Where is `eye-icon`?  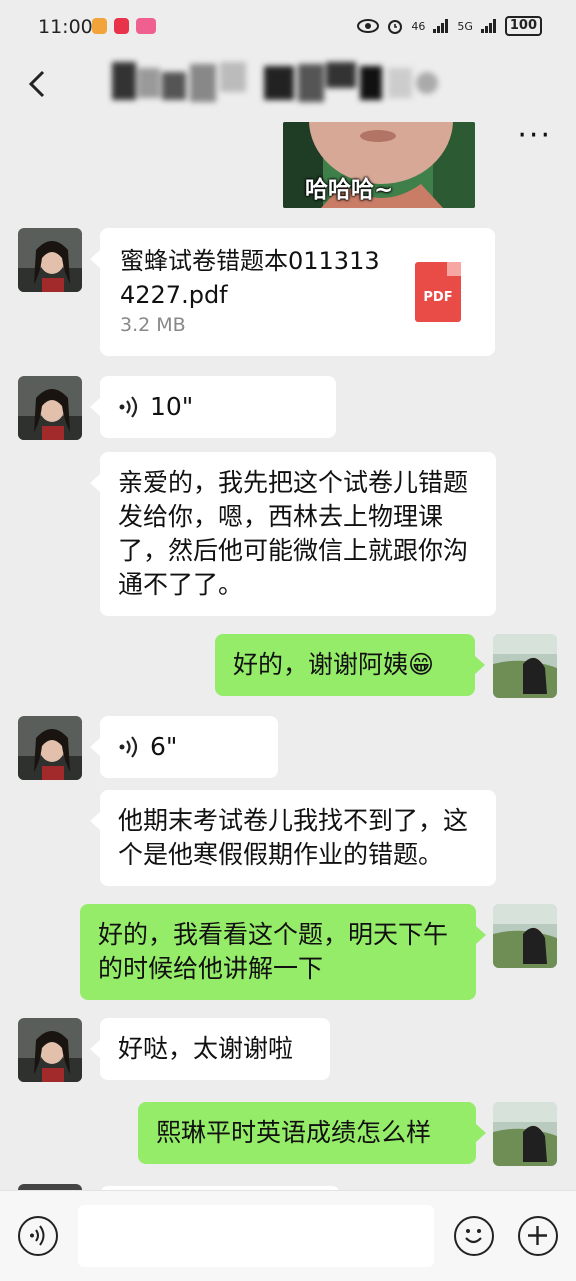 eye-icon is located at coordinates (368, 26).